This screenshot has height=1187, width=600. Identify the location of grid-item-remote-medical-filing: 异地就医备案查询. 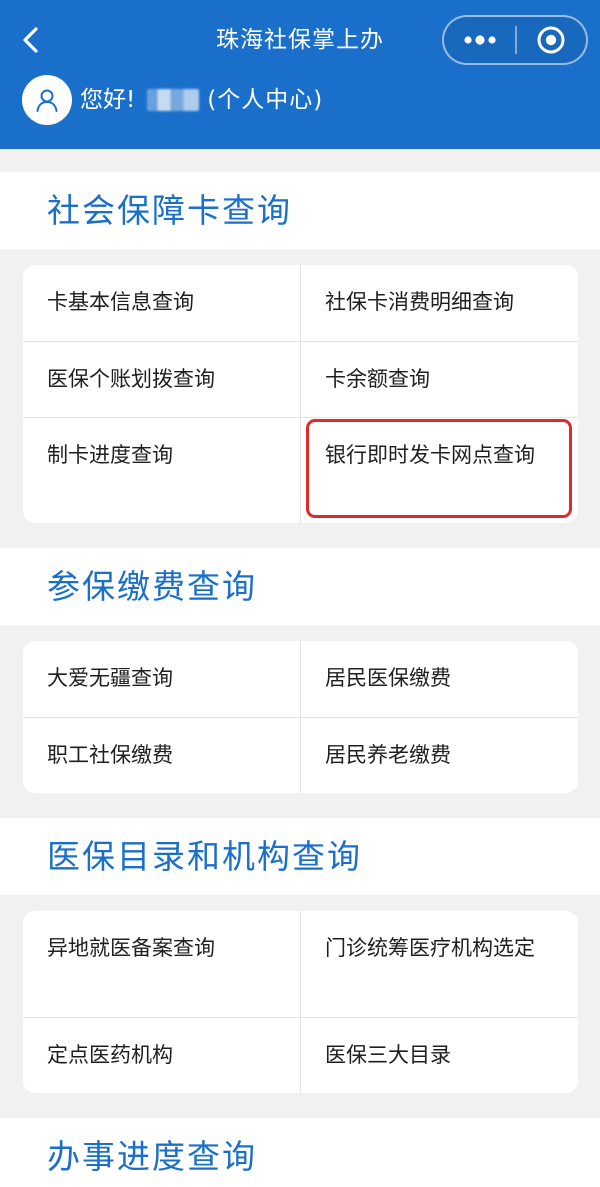
(161, 964).